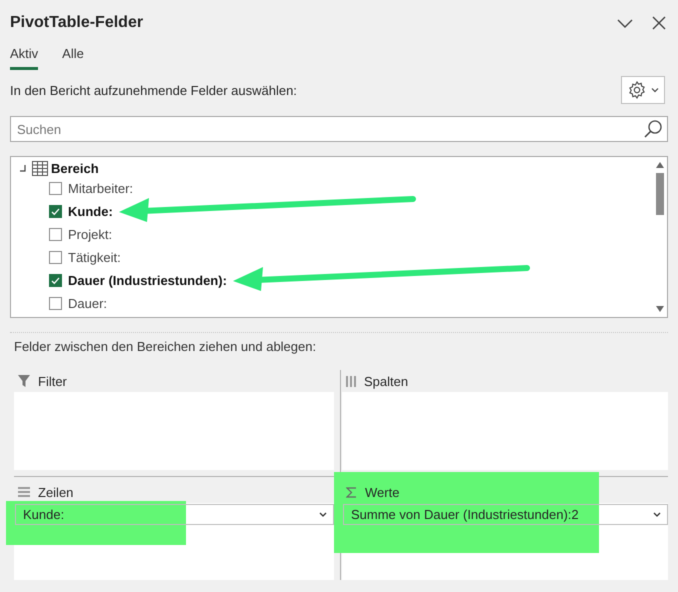 This screenshot has height=592, width=678. I want to click on tab: Alle, so click(73, 58).